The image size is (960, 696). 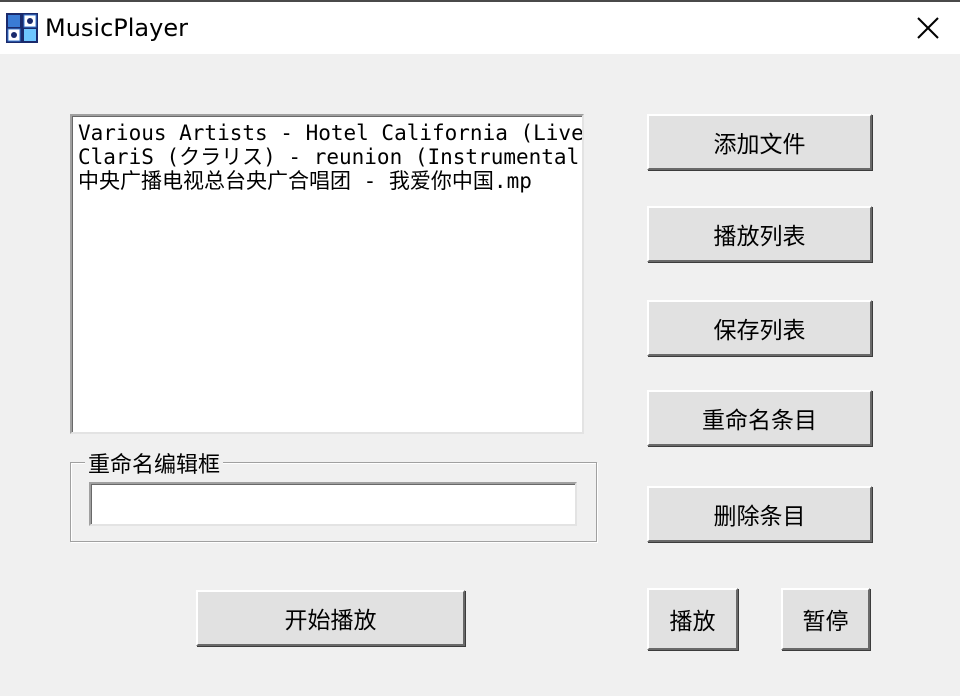 I want to click on rename-item-button: 重命名条目, so click(x=759, y=418).